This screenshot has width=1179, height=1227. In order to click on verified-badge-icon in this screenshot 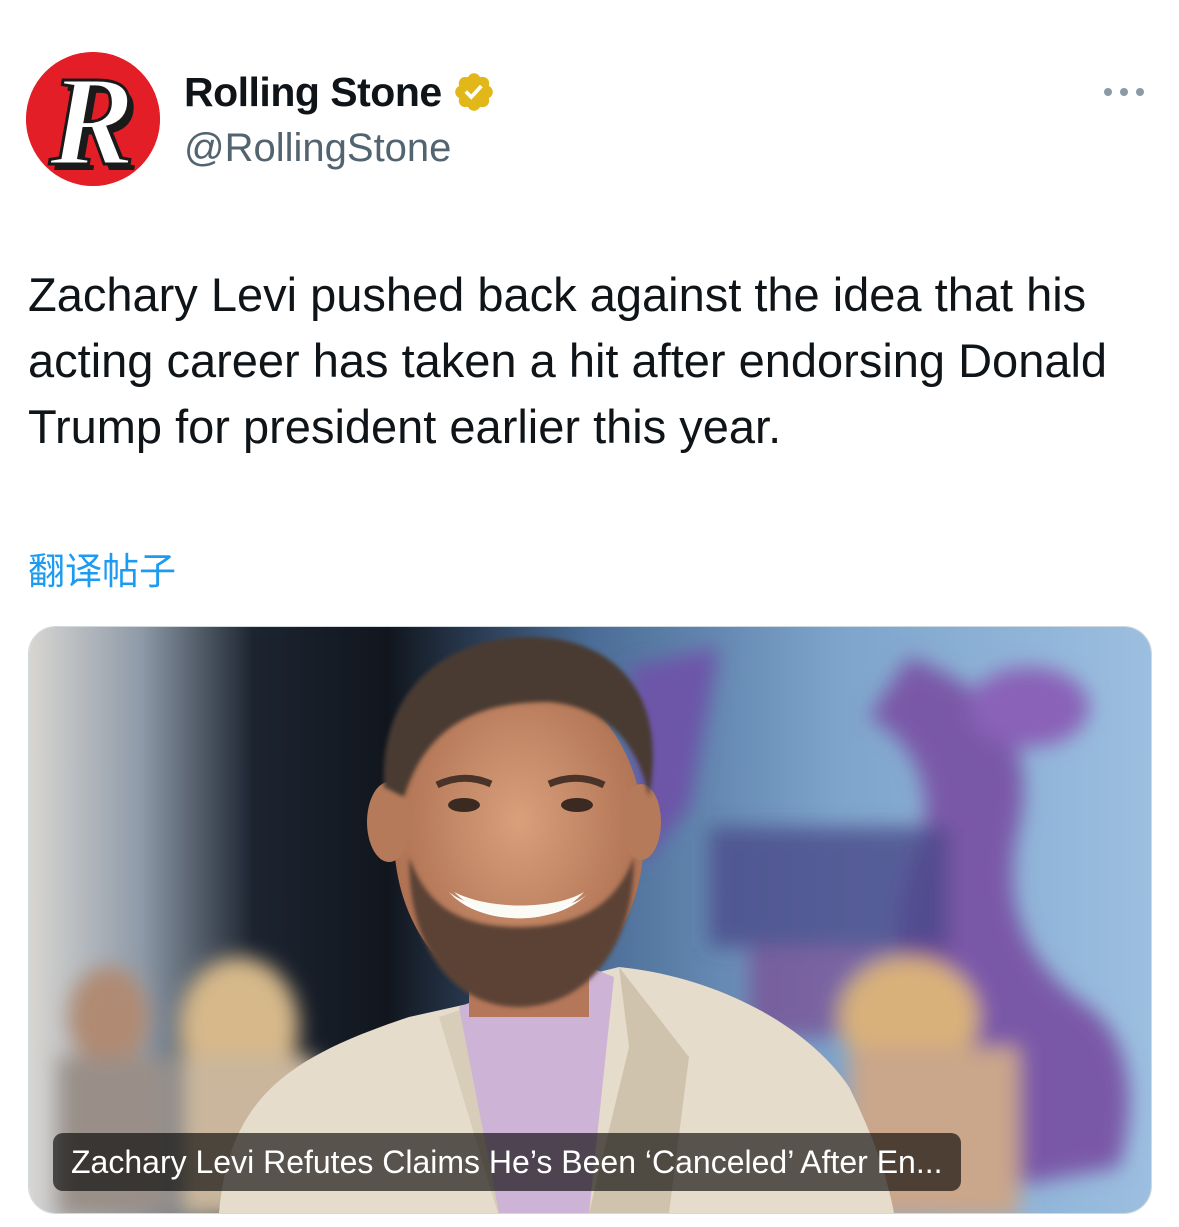, I will do `click(474, 92)`.